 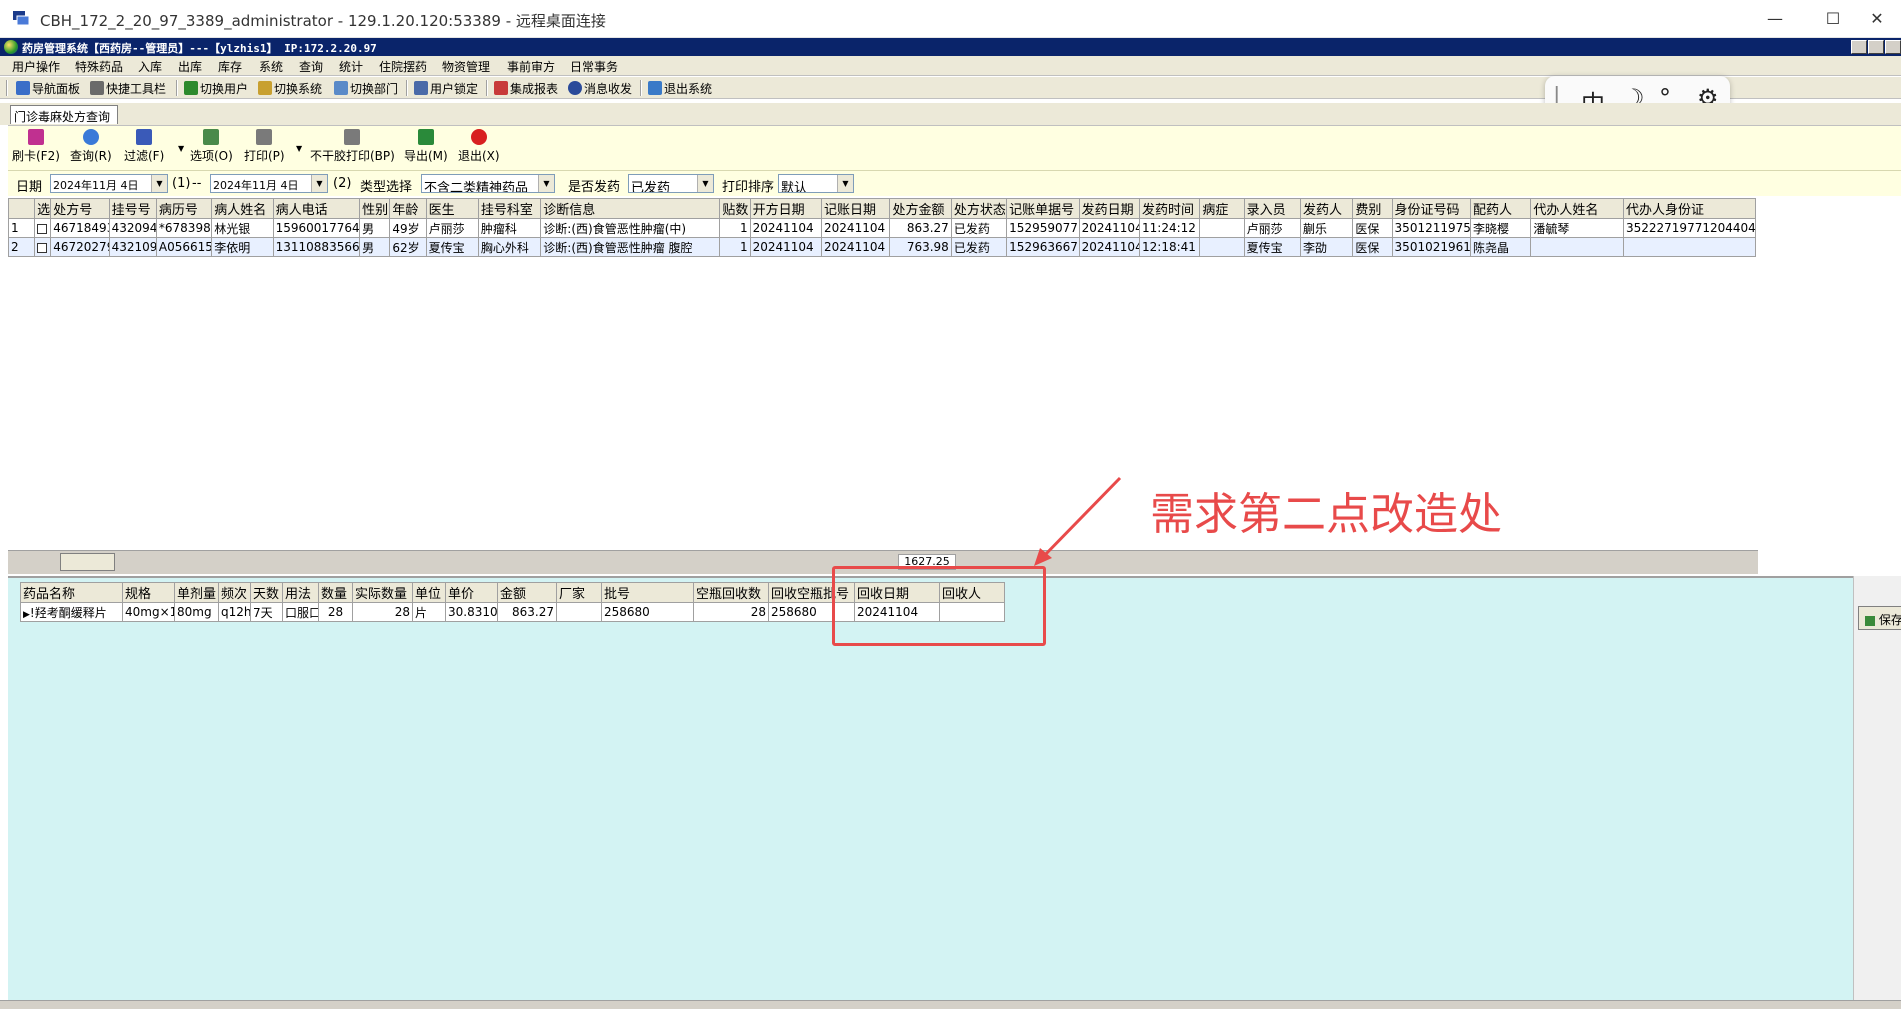 I want to click on column-header: 金额, so click(x=527, y=592).